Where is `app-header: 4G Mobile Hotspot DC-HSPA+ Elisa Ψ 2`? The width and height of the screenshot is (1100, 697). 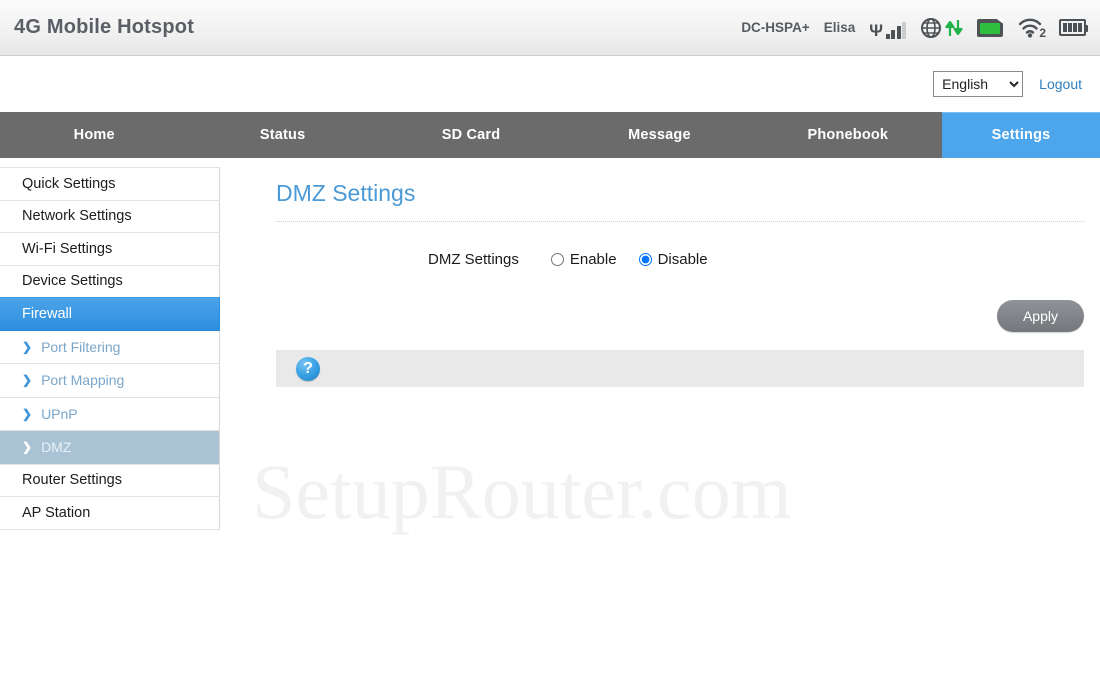
app-header: 4G Mobile Hotspot DC-HSPA+ Elisa Ψ 2 is located at coordinates (550, 28).